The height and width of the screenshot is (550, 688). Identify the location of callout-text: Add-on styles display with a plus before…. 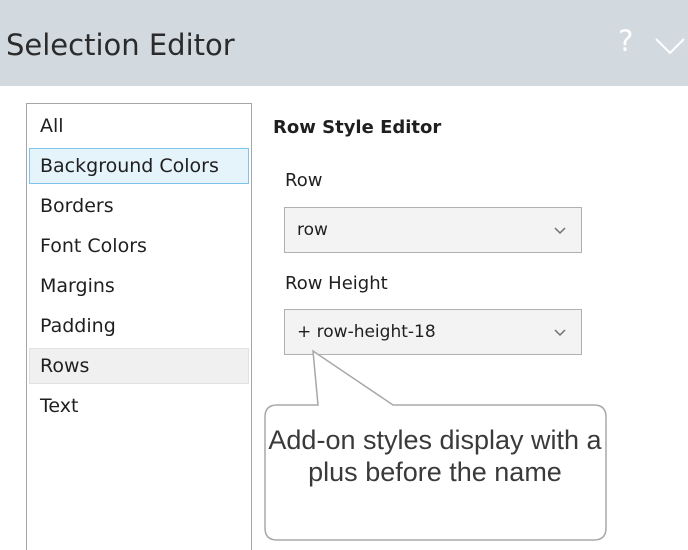
(435, 456).